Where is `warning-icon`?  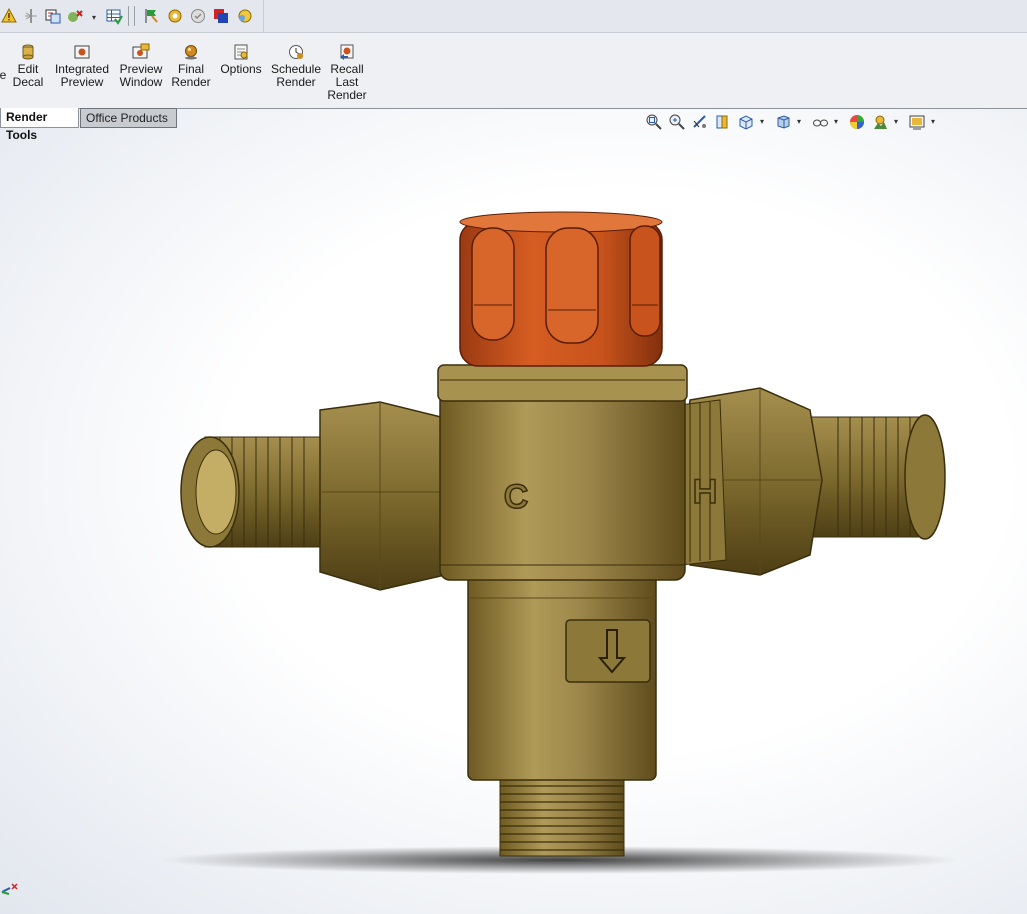 warning-icon is located at coordinates (9, 16).